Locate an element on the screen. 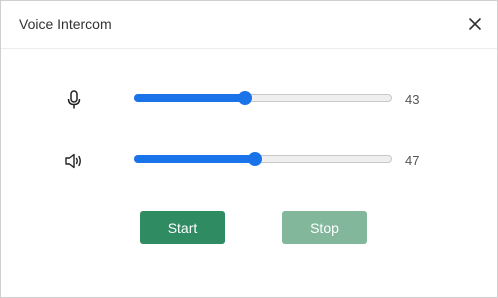  microphone-volume-value: 43 is located at coordinates (412, 99).